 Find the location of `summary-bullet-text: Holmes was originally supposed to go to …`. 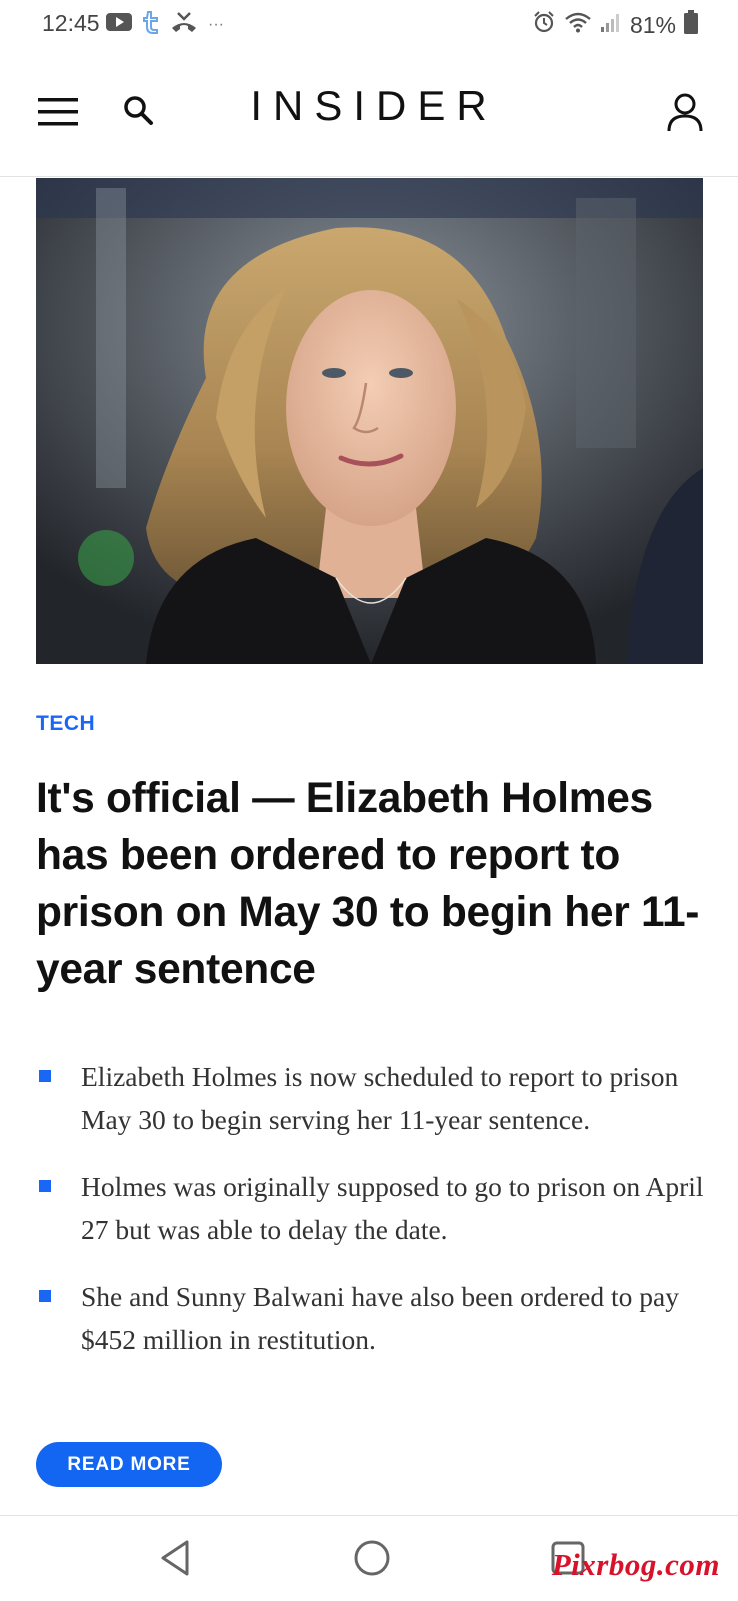

summary-bullet-text: Holmes was originally supposed to go to … is located at coordinates (392, 1208).